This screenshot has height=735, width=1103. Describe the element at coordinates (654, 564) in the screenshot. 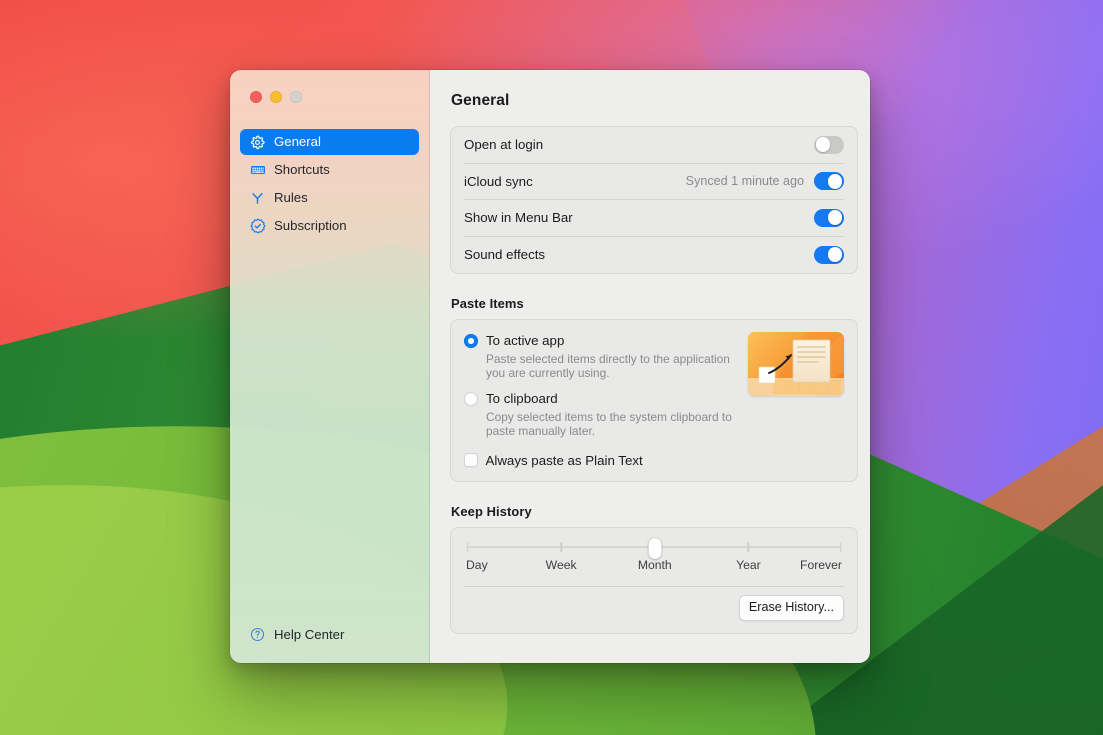

I see `slider-label-month: Month` at that location.